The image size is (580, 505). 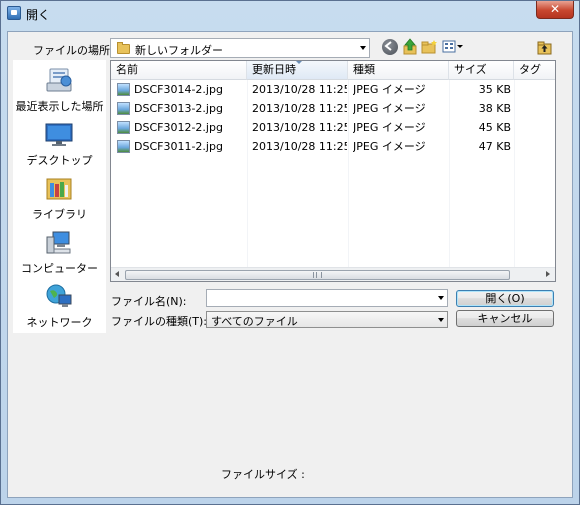 I want to click on close-button: ✕, so click(x=555, y=10).